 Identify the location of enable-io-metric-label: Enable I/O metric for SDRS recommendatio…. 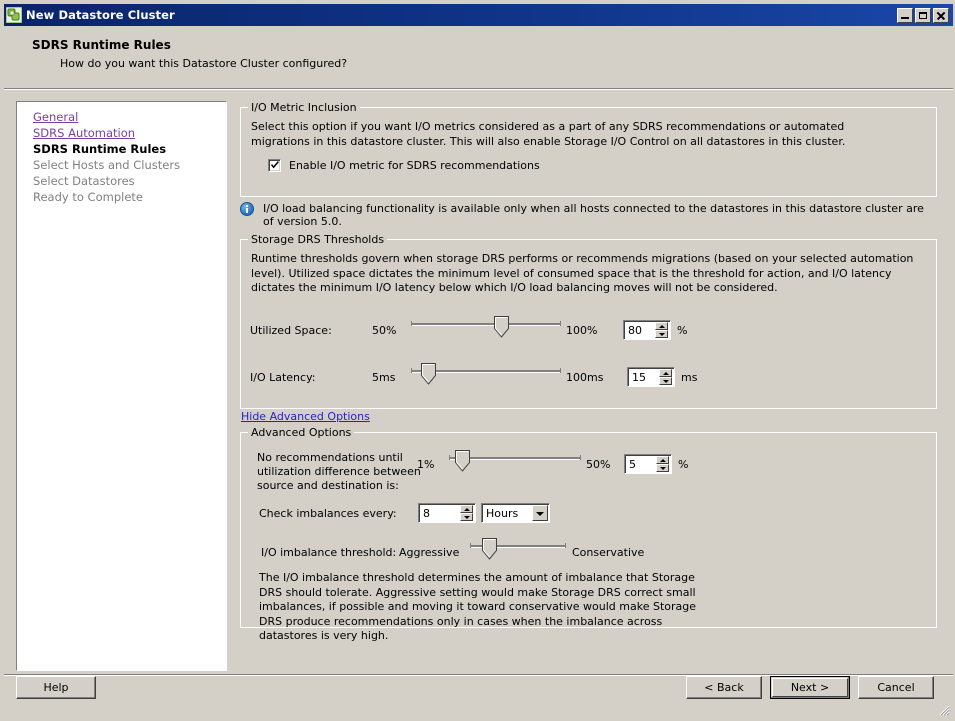
(414, 165).